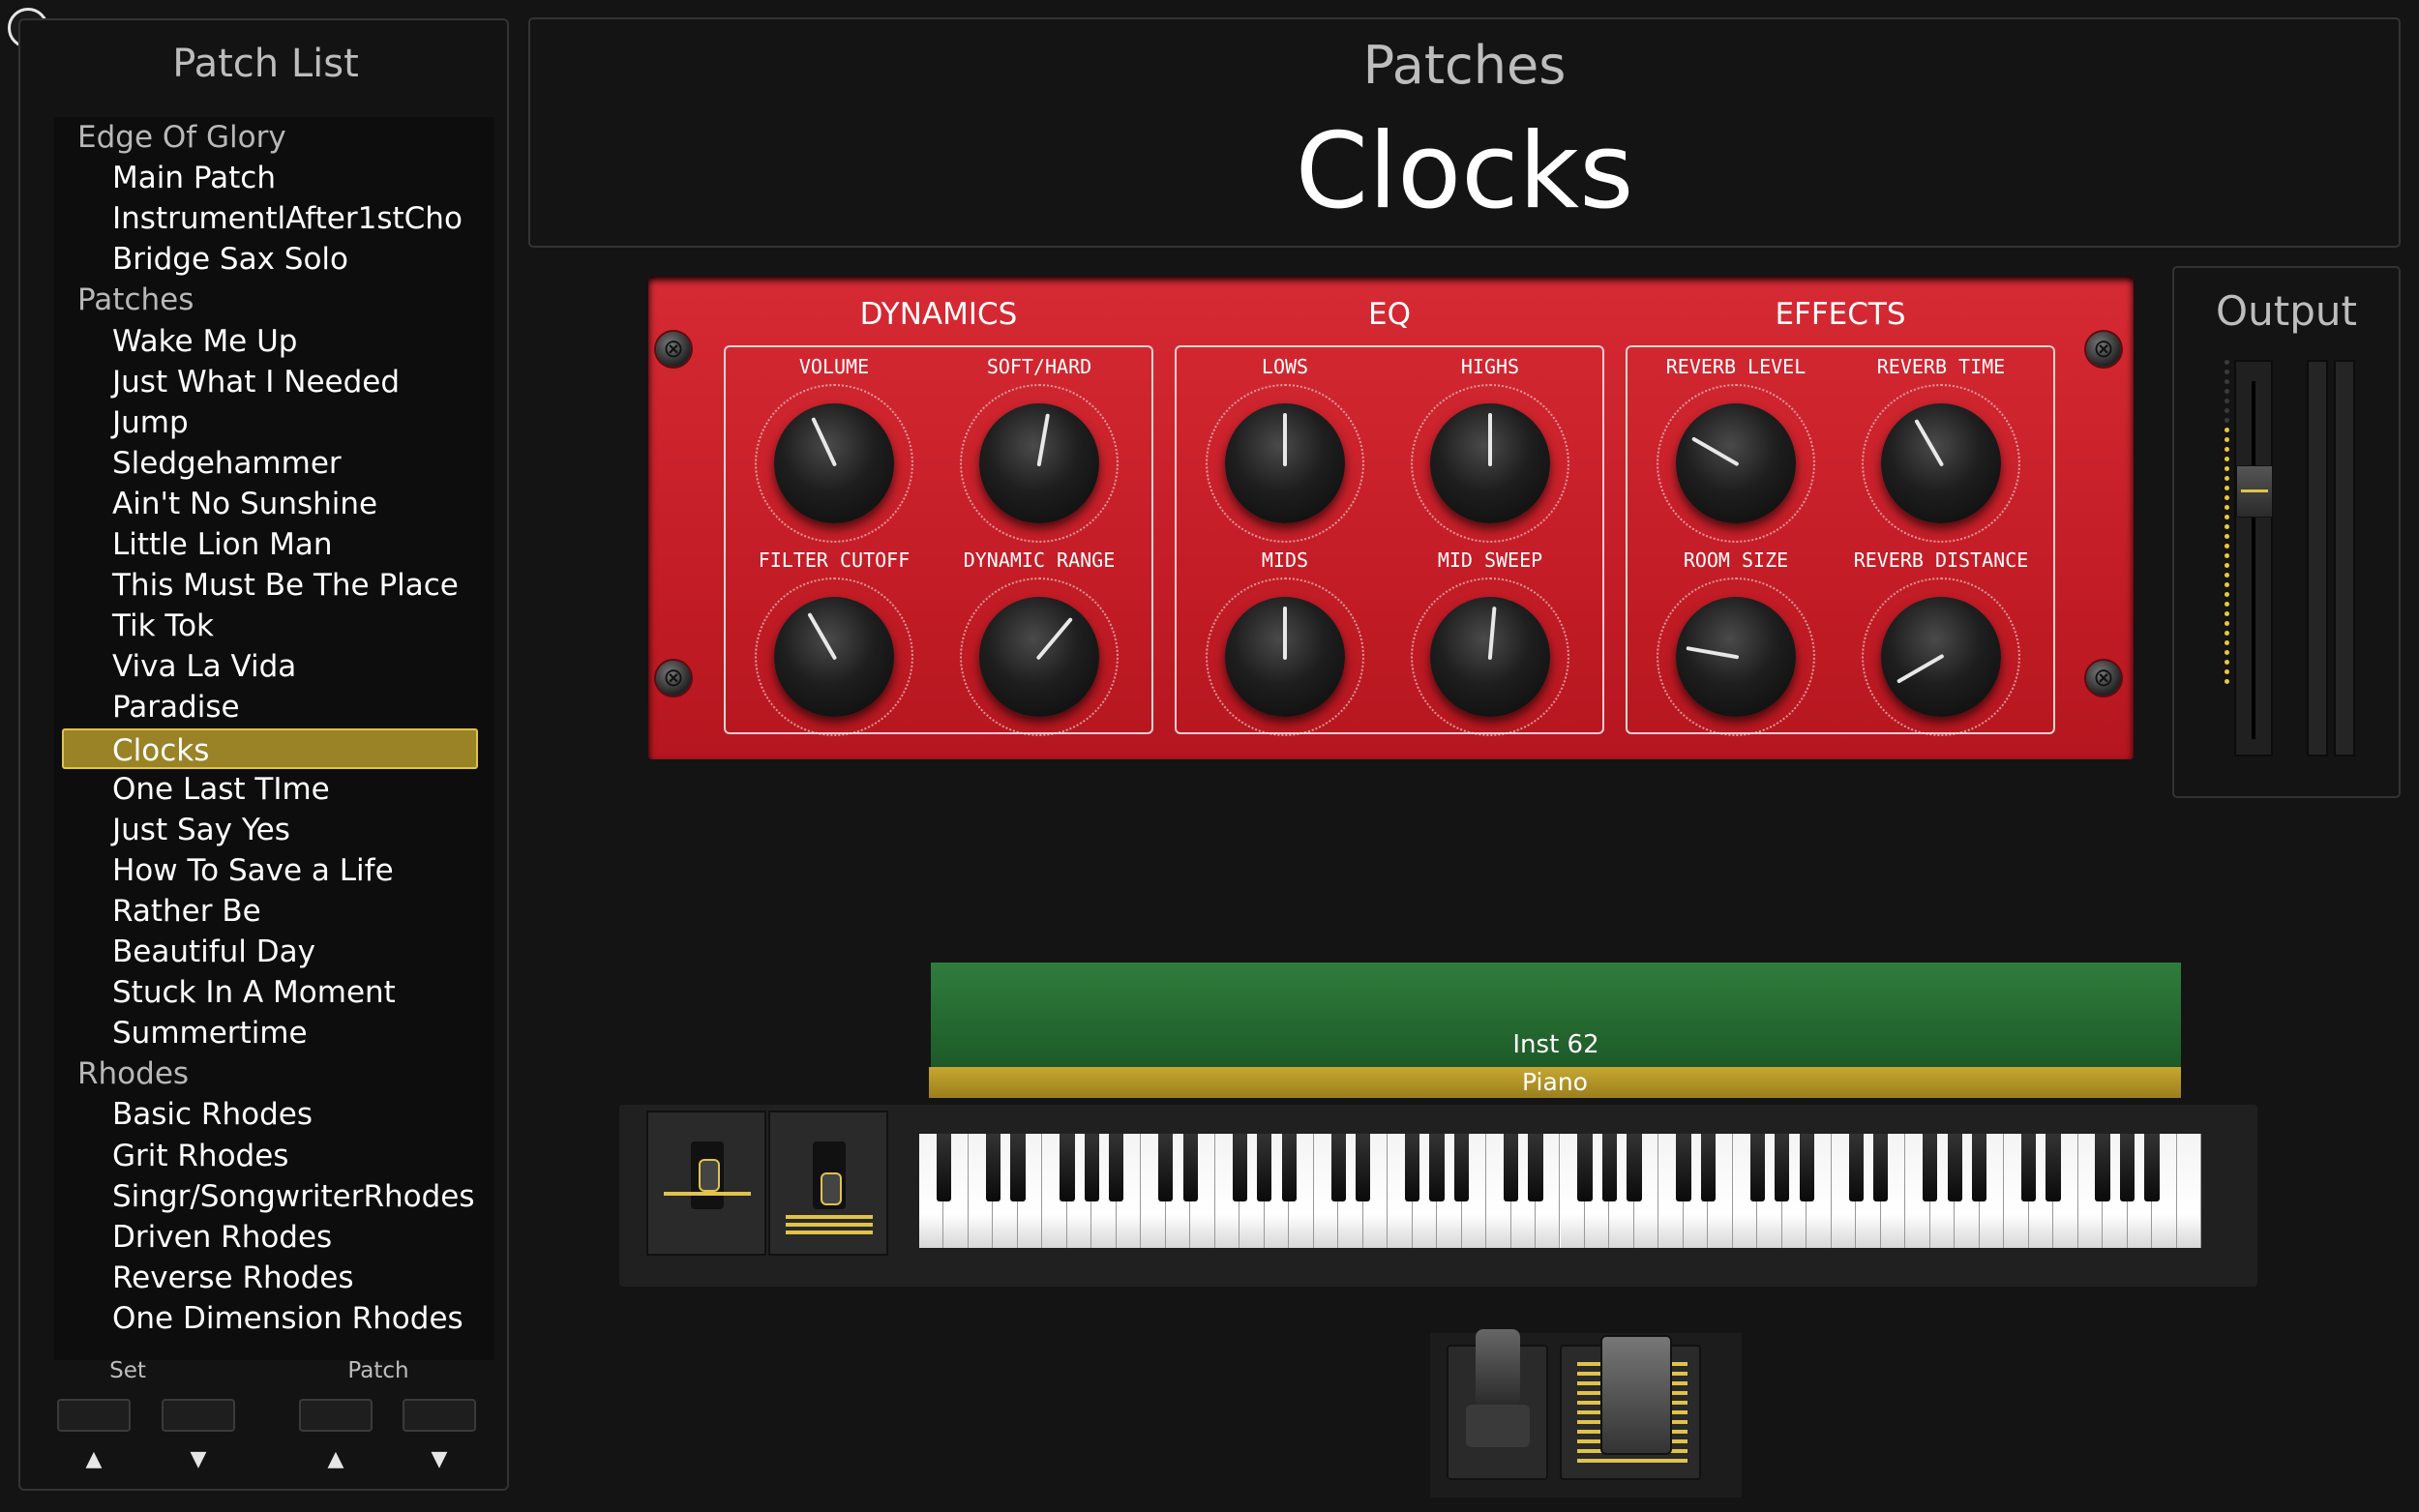 The width and height of the screenshot is (2419, 1512). I want to click on patch-list-item: Tik Tok, so click(303, 626).